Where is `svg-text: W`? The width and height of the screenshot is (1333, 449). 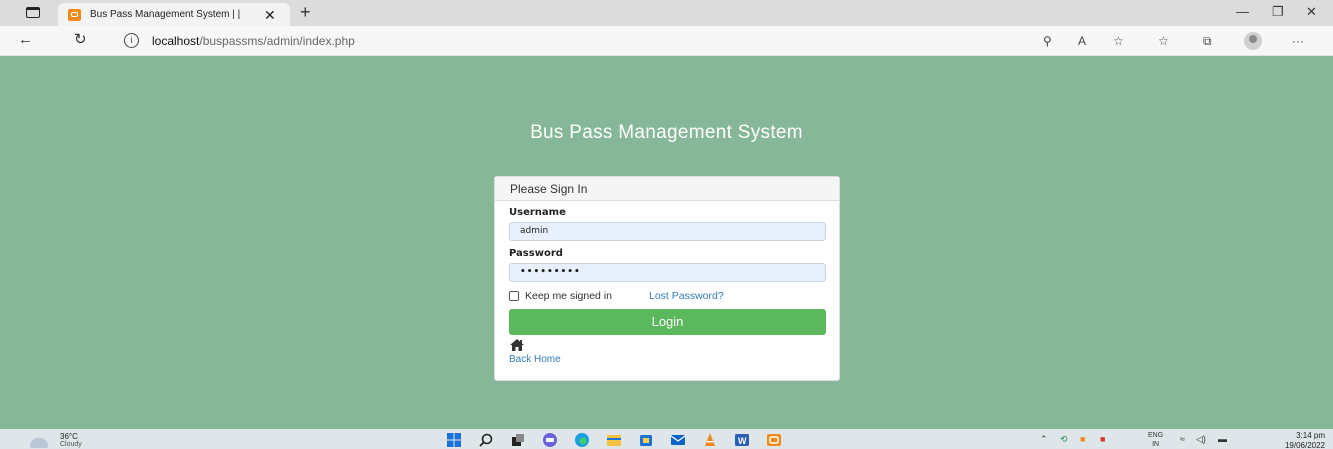
svg-text: W is located at coordinates (742, 441).